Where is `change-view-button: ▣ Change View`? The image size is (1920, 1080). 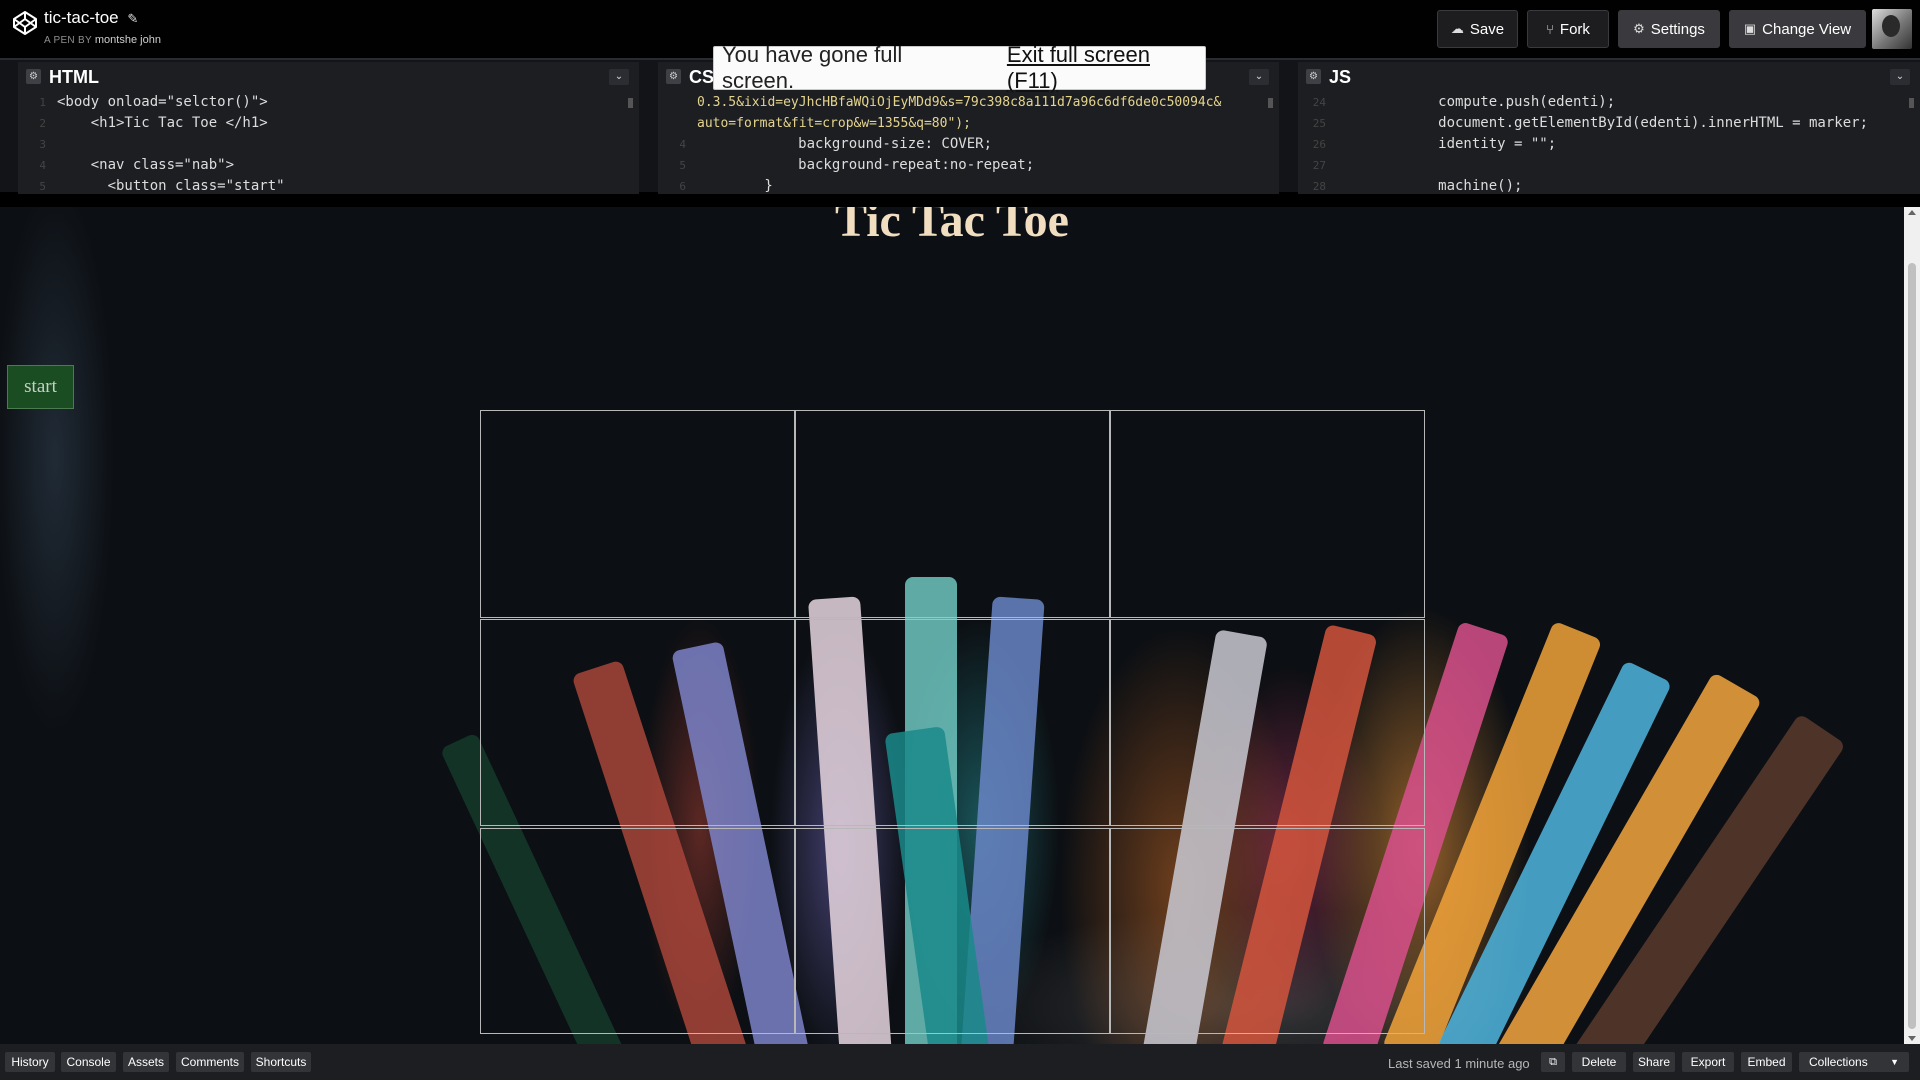 change-view-button: ▣ Change View is located at coordinates (1797, 29).